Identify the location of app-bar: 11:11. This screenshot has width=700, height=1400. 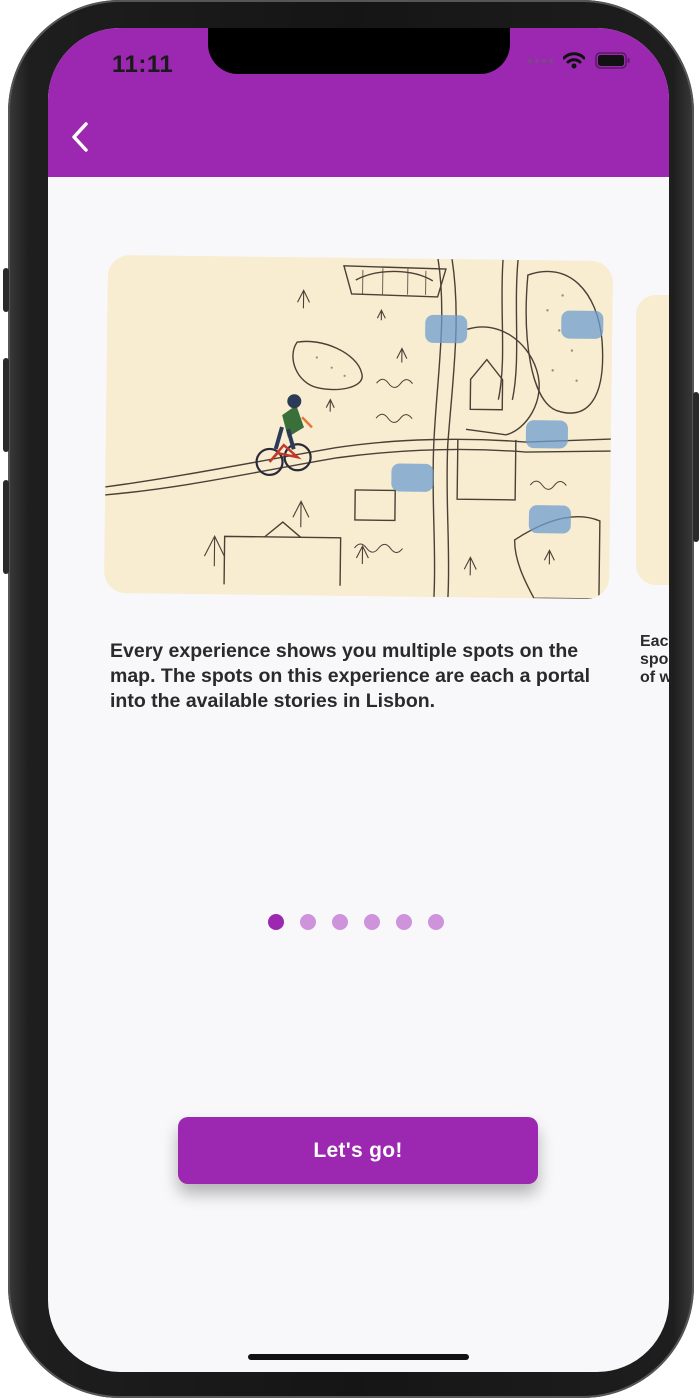
(358, 102).